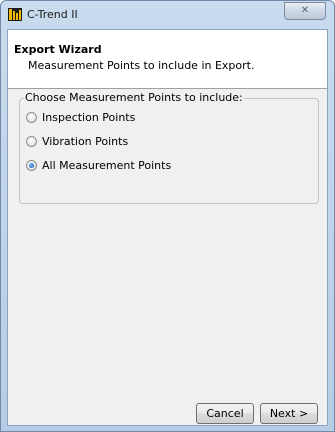  Describe the element at coordinates (31, 165) in the screenshot. I see `radio-button-selected-icon` at that location.